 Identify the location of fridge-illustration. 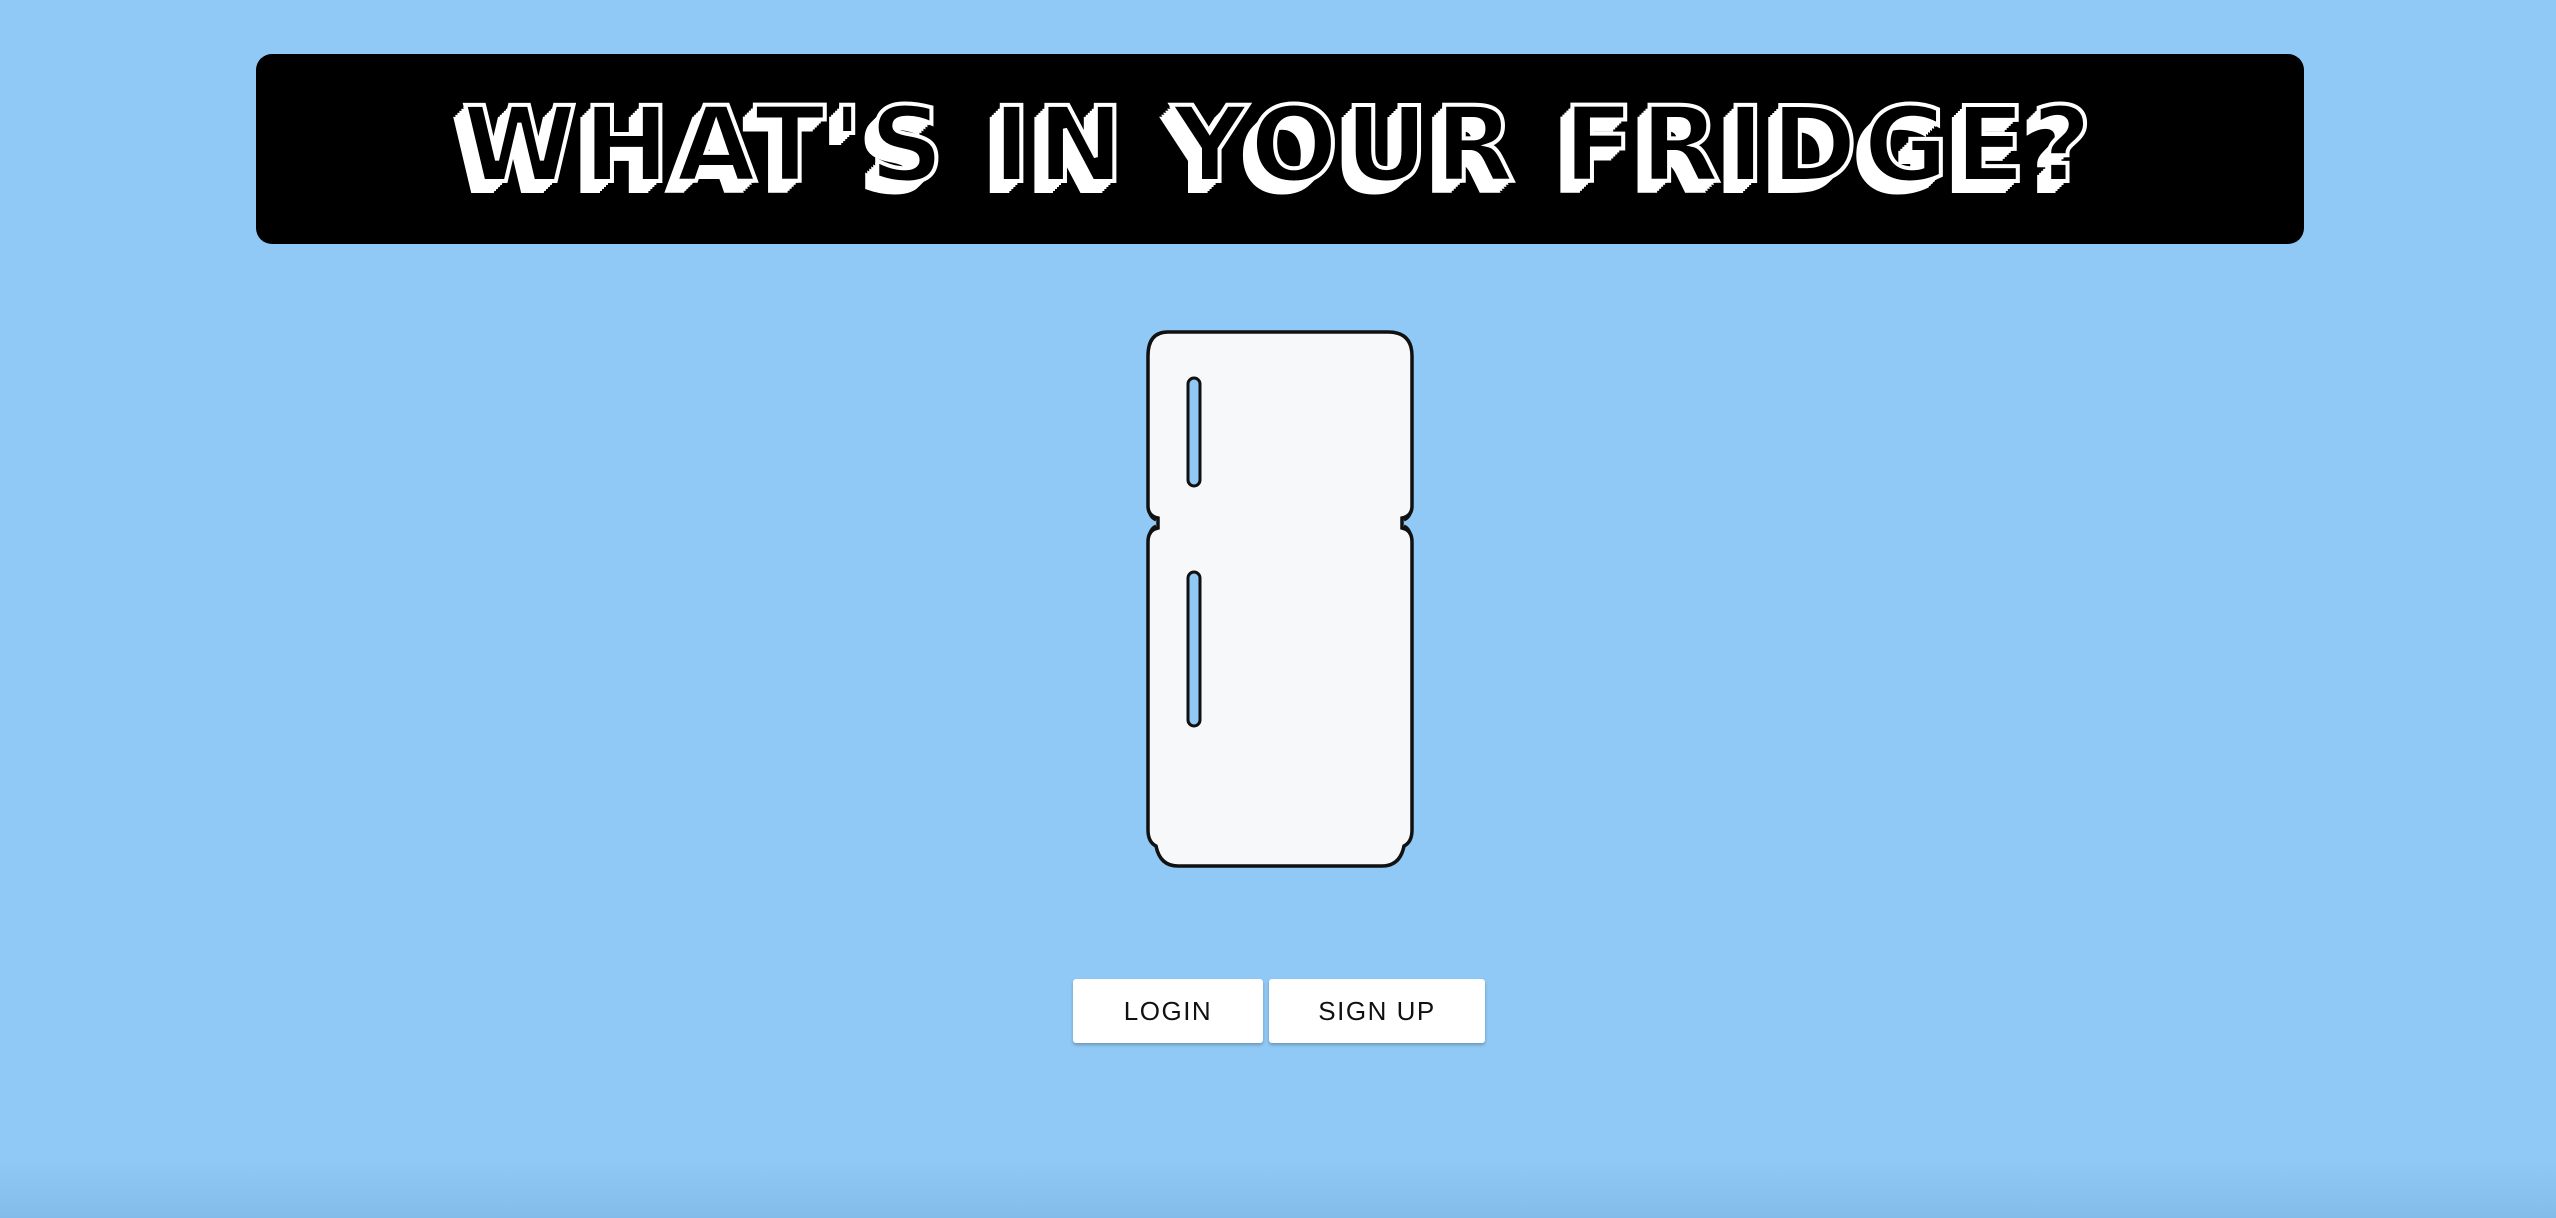
(1280, 604).